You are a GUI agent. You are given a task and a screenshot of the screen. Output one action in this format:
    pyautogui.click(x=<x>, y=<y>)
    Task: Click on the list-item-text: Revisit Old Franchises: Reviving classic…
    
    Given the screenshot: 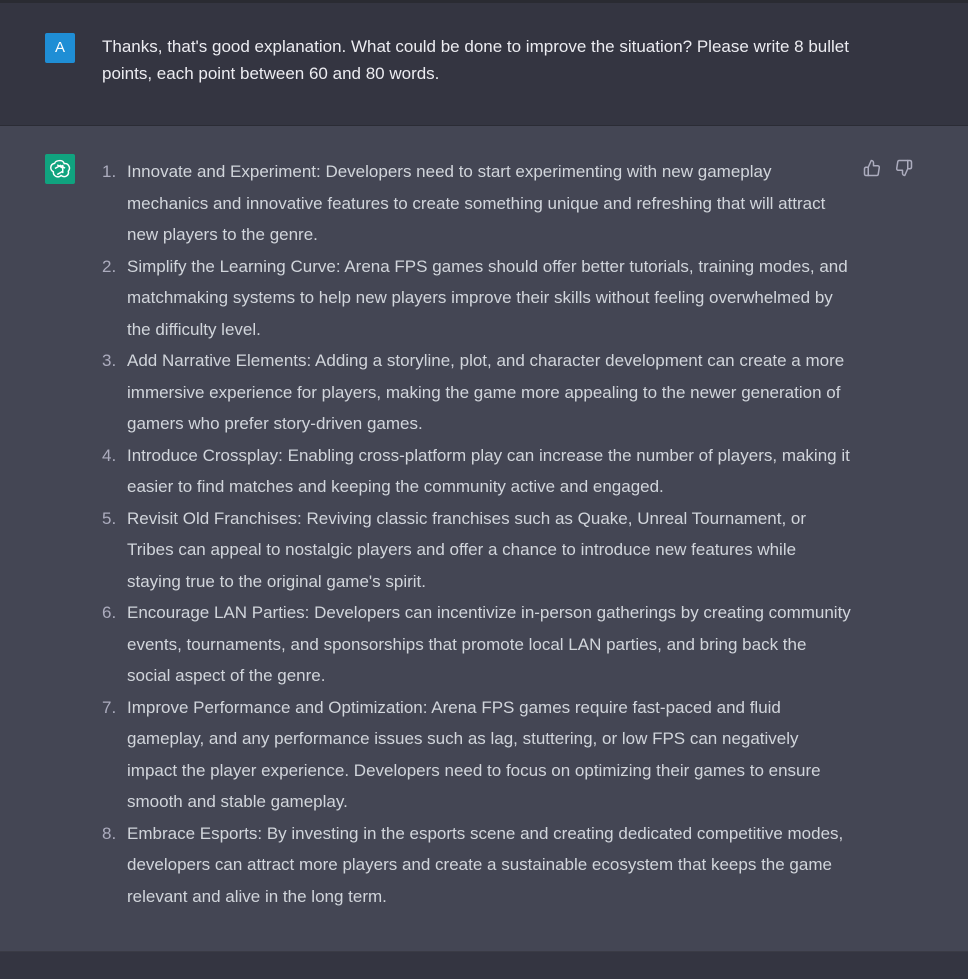 What is the action you would take?
    pyautogui.click(x=467, y=549)
    